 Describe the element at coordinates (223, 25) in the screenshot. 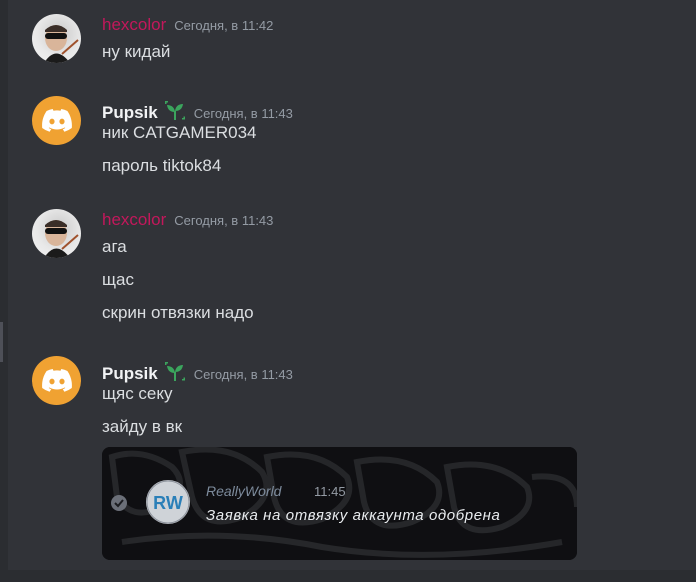

I see `timestamp: Сегодня, в 11:42` at that location.